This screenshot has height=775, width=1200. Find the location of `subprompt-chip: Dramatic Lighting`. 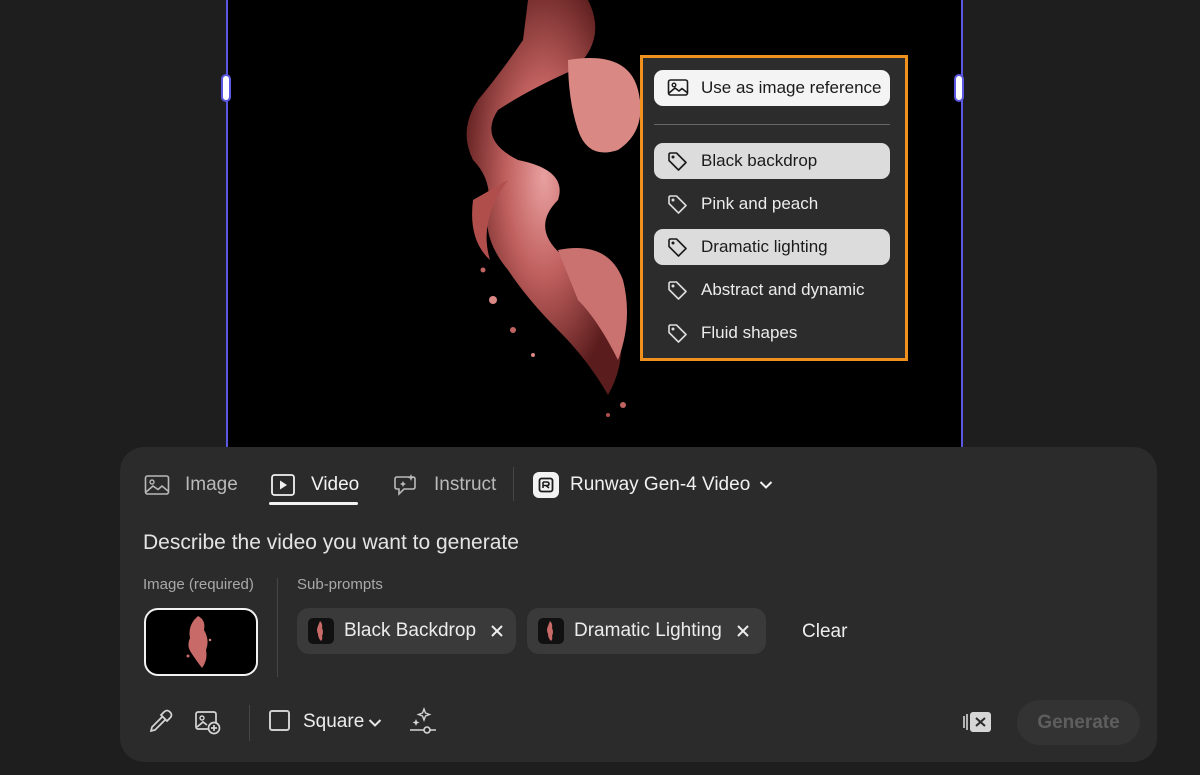

subprompt-chip: Dramatic Lighting is located at coordinates (646, 631).